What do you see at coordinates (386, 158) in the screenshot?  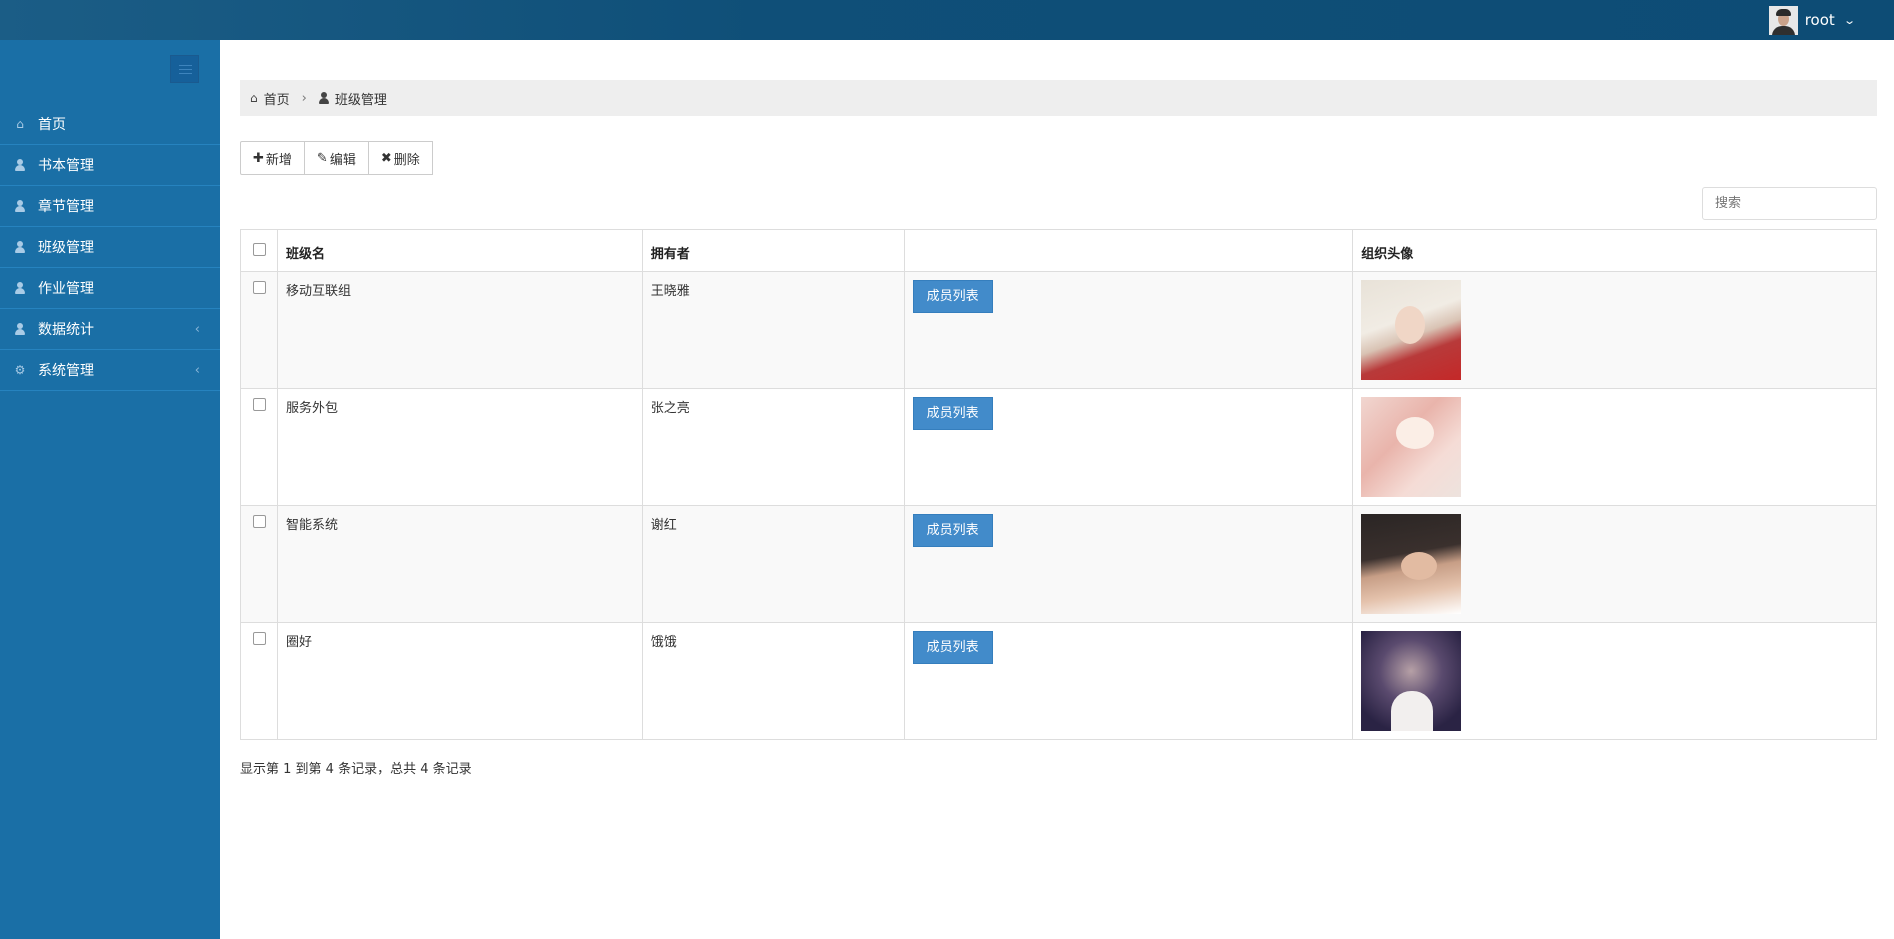 I see `close-icon: ✖` at bounding box center [386, 158].